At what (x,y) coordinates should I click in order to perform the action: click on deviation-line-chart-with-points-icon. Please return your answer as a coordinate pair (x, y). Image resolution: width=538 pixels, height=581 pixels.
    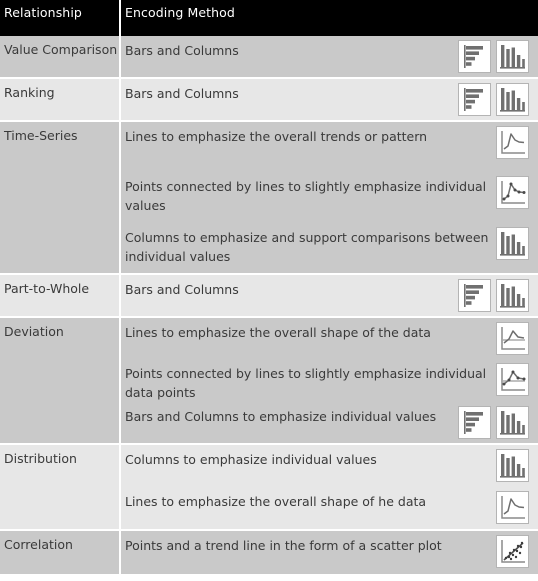
    Looking at the image, I should click on (512, 379).